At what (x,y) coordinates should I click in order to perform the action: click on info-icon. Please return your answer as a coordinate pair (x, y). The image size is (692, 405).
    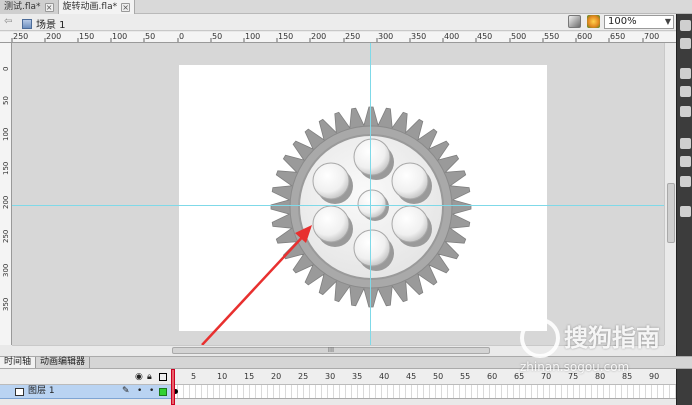
    Looking at the image, I should click on (685, 91).